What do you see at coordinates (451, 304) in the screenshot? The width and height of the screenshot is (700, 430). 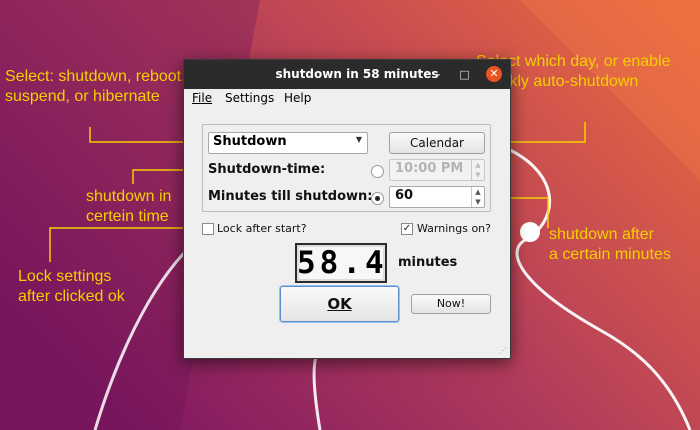 I see `now-button: Now!` at bounding box center [451, 304].